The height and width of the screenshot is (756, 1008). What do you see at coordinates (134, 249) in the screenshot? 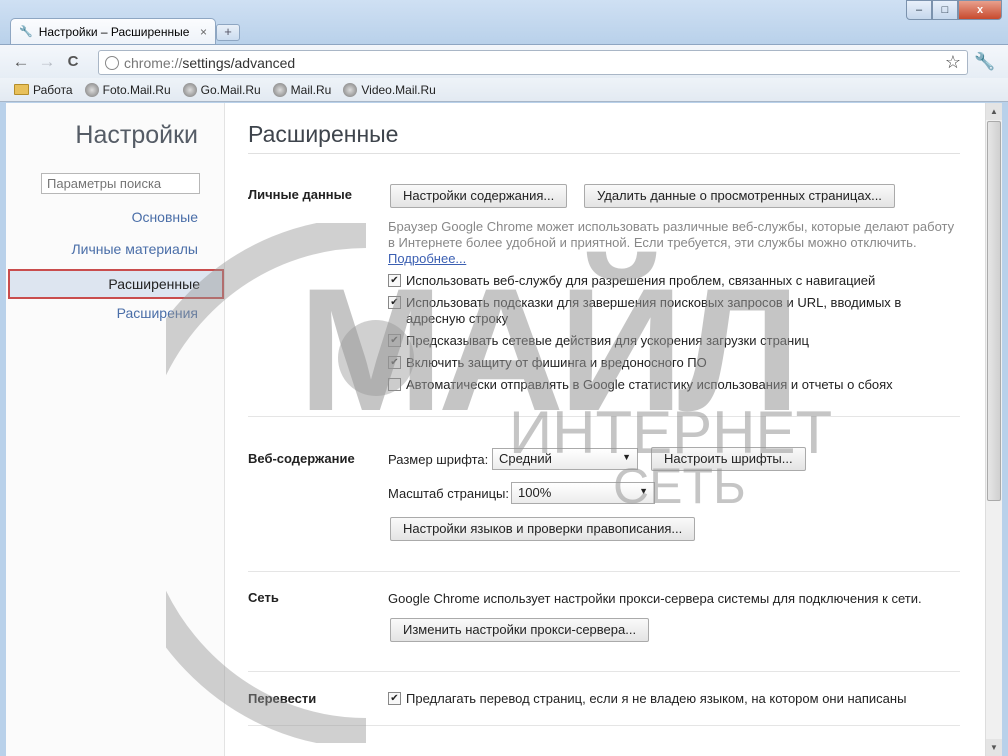
I see `sidebar-item-personal: Личные материалы` at bounding box center [134, 249].